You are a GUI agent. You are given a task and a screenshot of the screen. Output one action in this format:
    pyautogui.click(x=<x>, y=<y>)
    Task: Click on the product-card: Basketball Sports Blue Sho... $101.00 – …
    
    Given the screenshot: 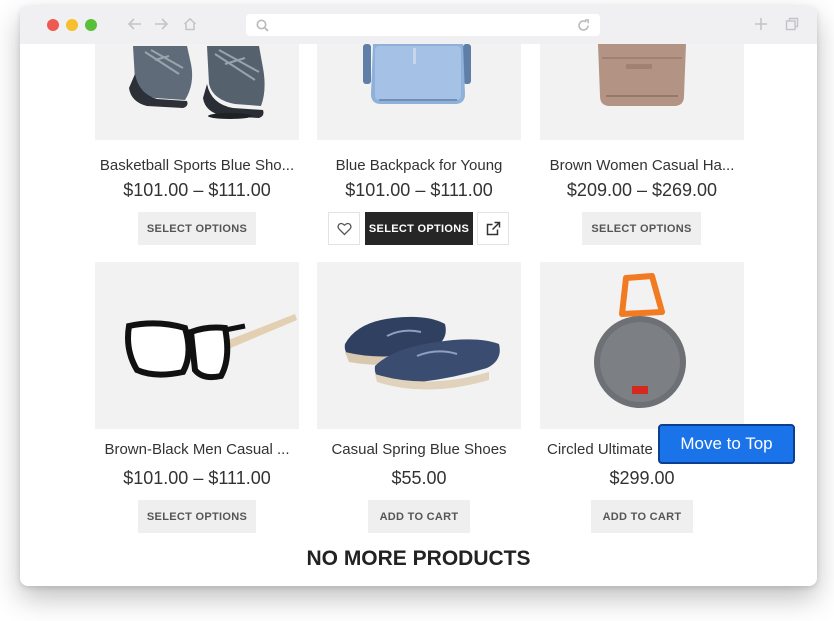 What is the action you would take?
    pyautogui.click(x=197, y=126)
    